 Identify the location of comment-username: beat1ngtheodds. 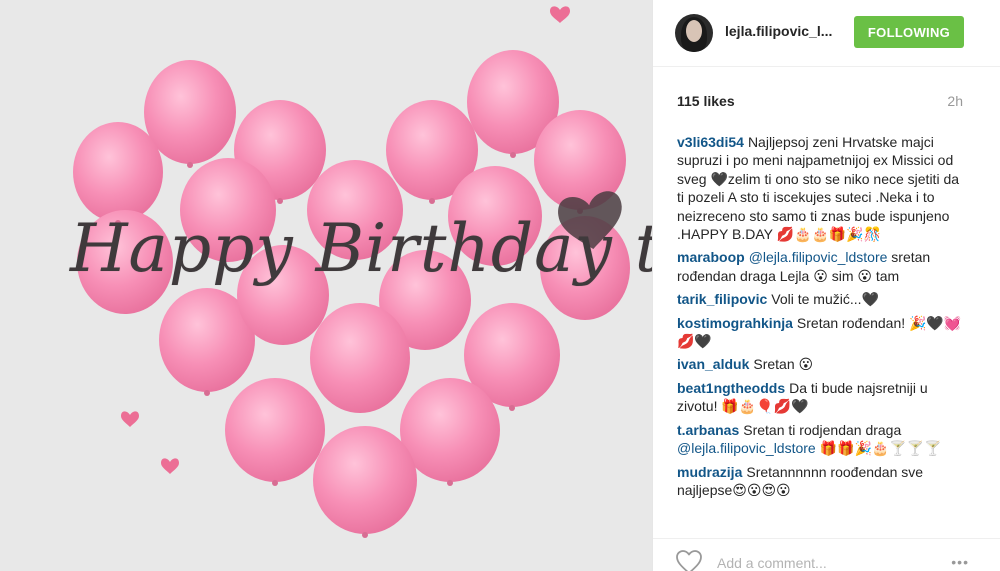
(731, 388).